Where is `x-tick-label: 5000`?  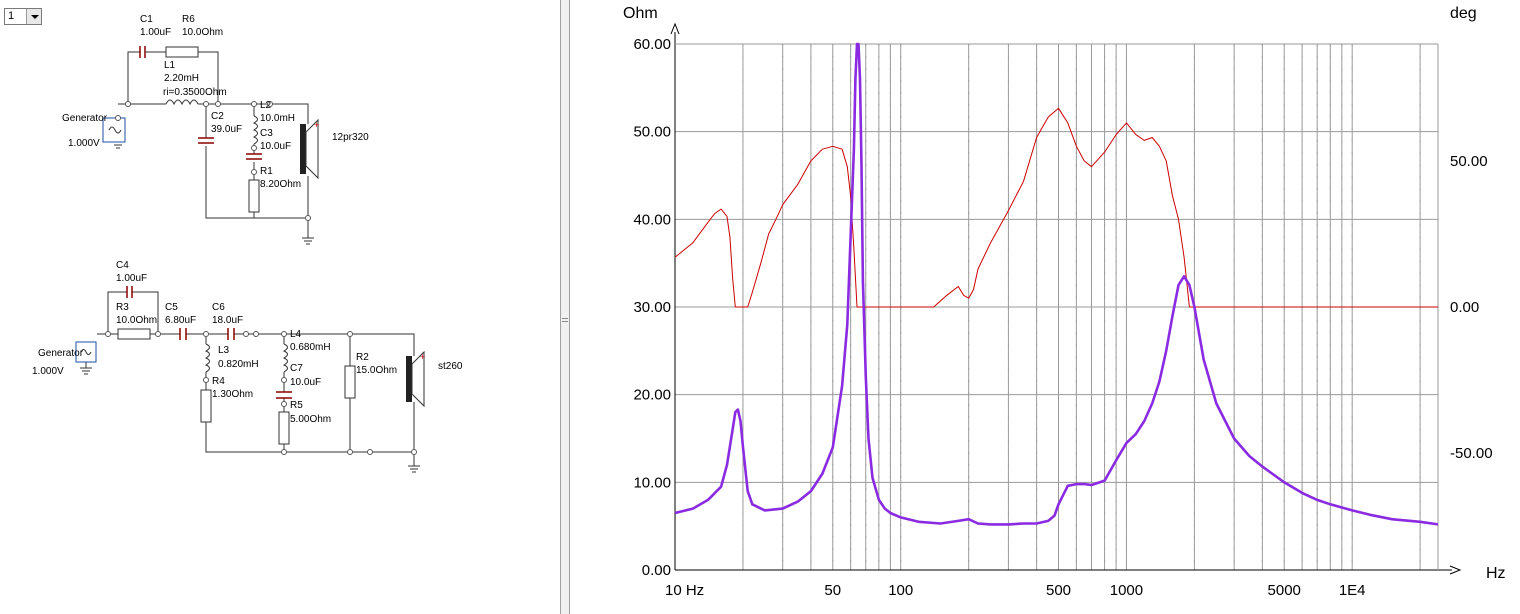
x-tick-label: 5000 is located at coordinates (1284, 590).